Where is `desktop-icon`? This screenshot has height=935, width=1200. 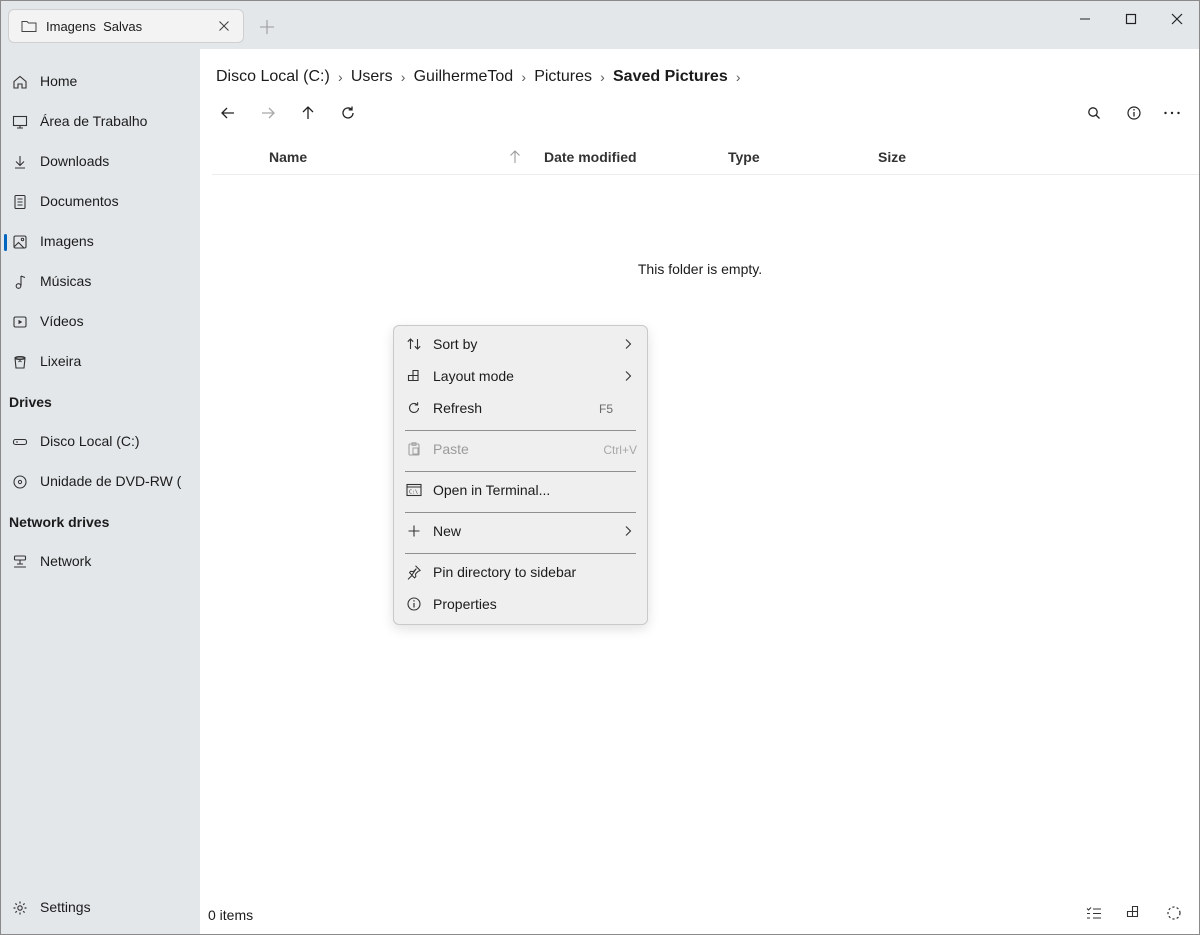
desktop-icon is located at coordinates (20, 122).